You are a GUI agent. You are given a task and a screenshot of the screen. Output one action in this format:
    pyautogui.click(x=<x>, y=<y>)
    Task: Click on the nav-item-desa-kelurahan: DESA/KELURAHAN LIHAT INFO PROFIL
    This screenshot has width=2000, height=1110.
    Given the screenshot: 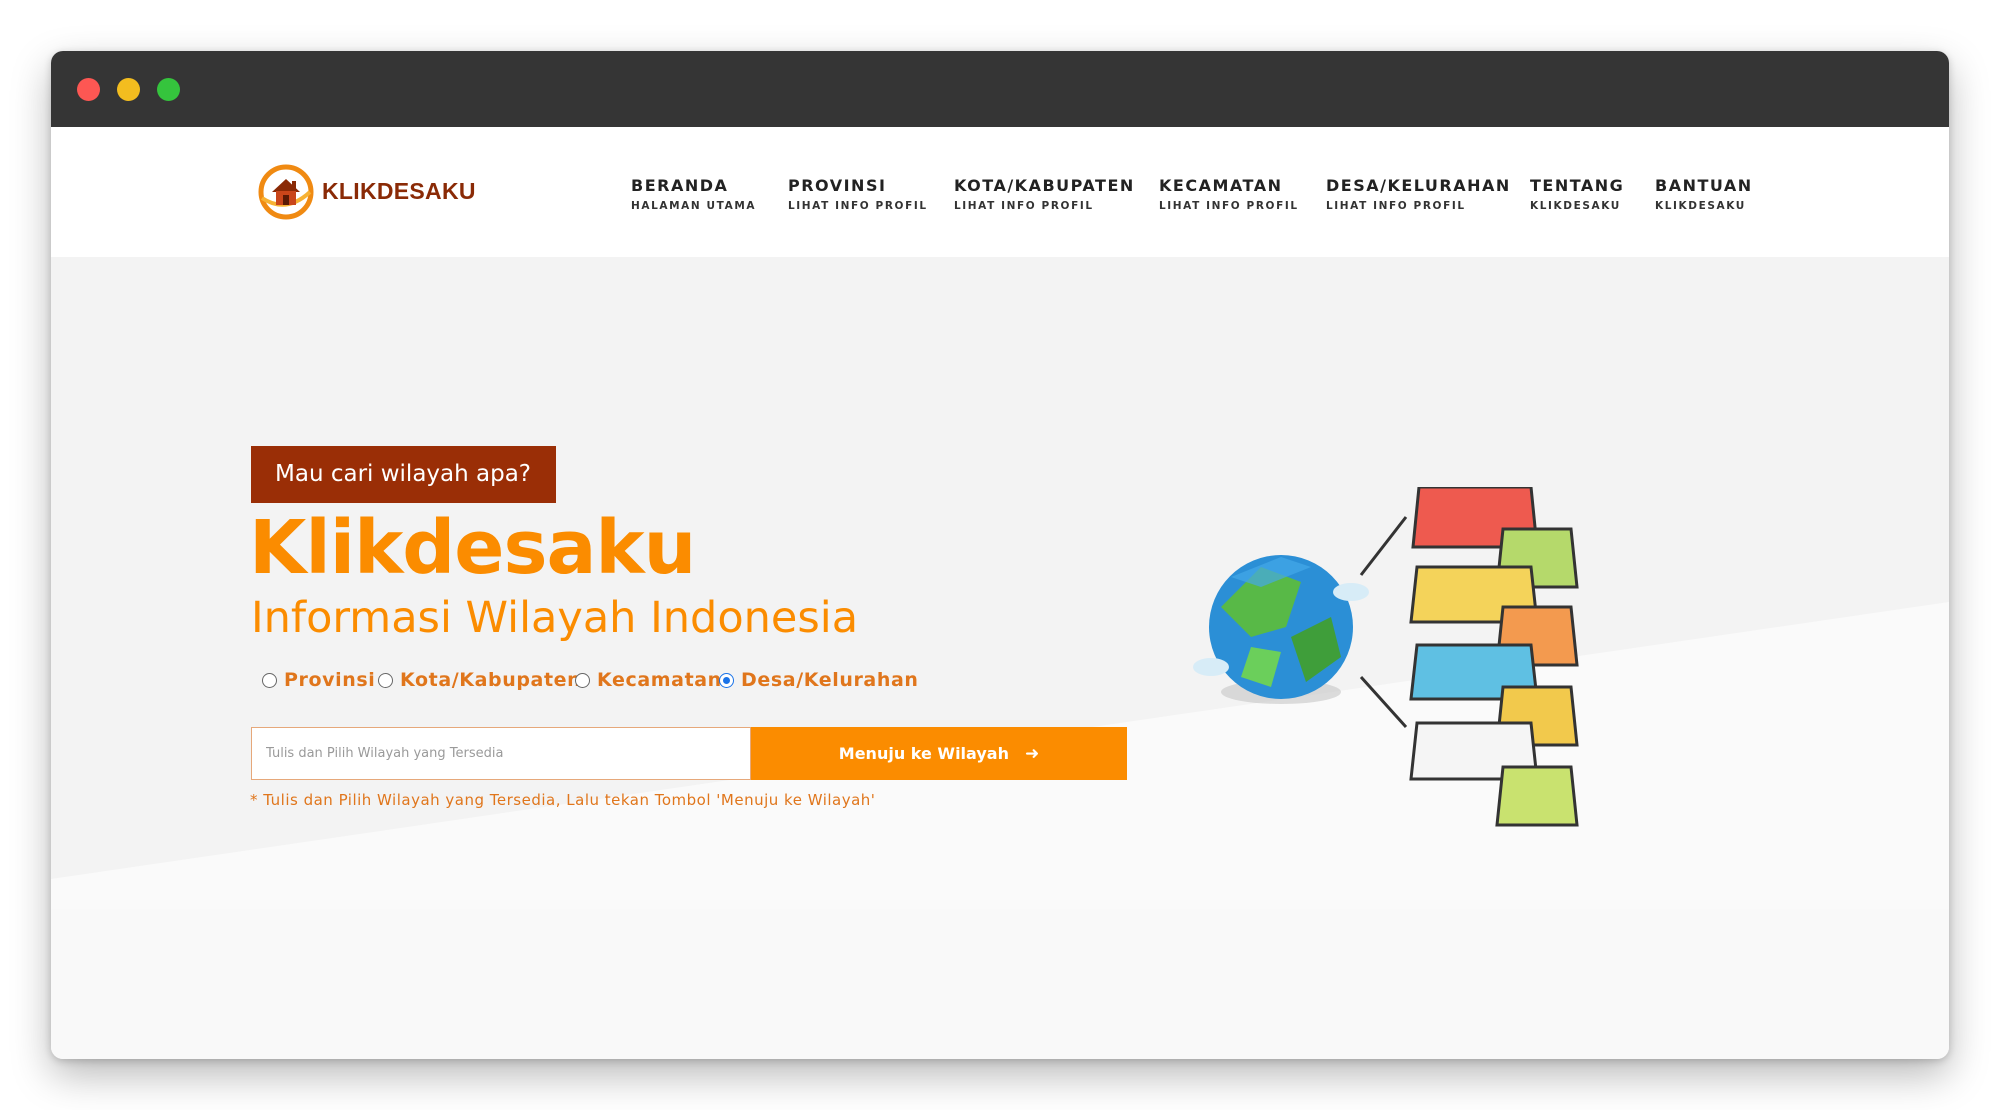 What is the action you would take?
    pyautogui.click(x=1418, y=194)
    